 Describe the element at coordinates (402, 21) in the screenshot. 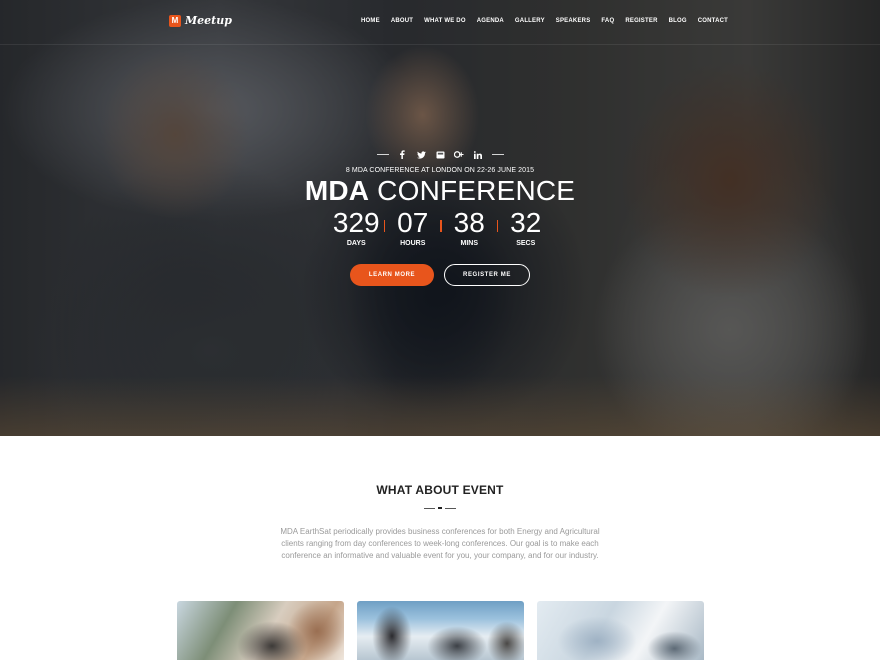

I see `nav-about: ABOUT` at that location.